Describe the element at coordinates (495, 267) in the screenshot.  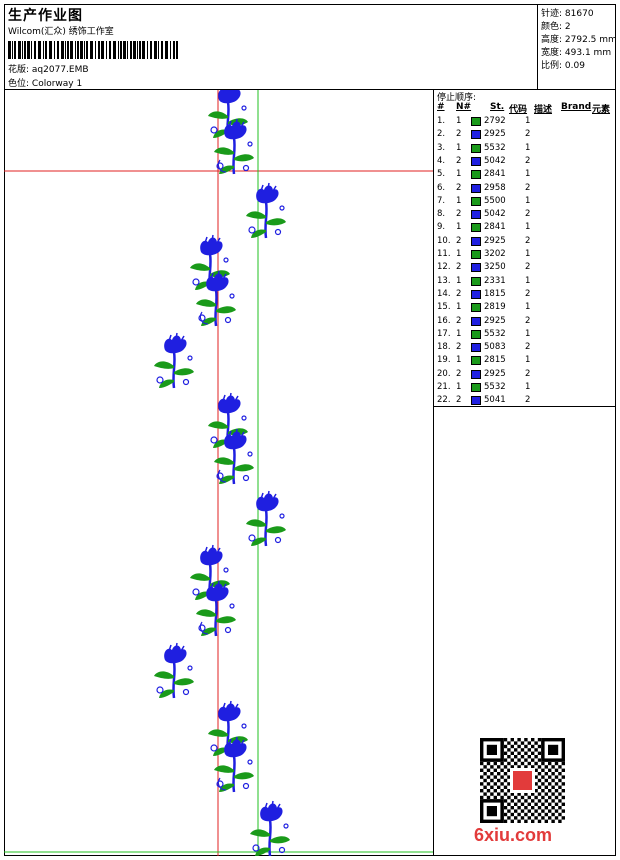
I see `row-stitches: 3250` at that location.